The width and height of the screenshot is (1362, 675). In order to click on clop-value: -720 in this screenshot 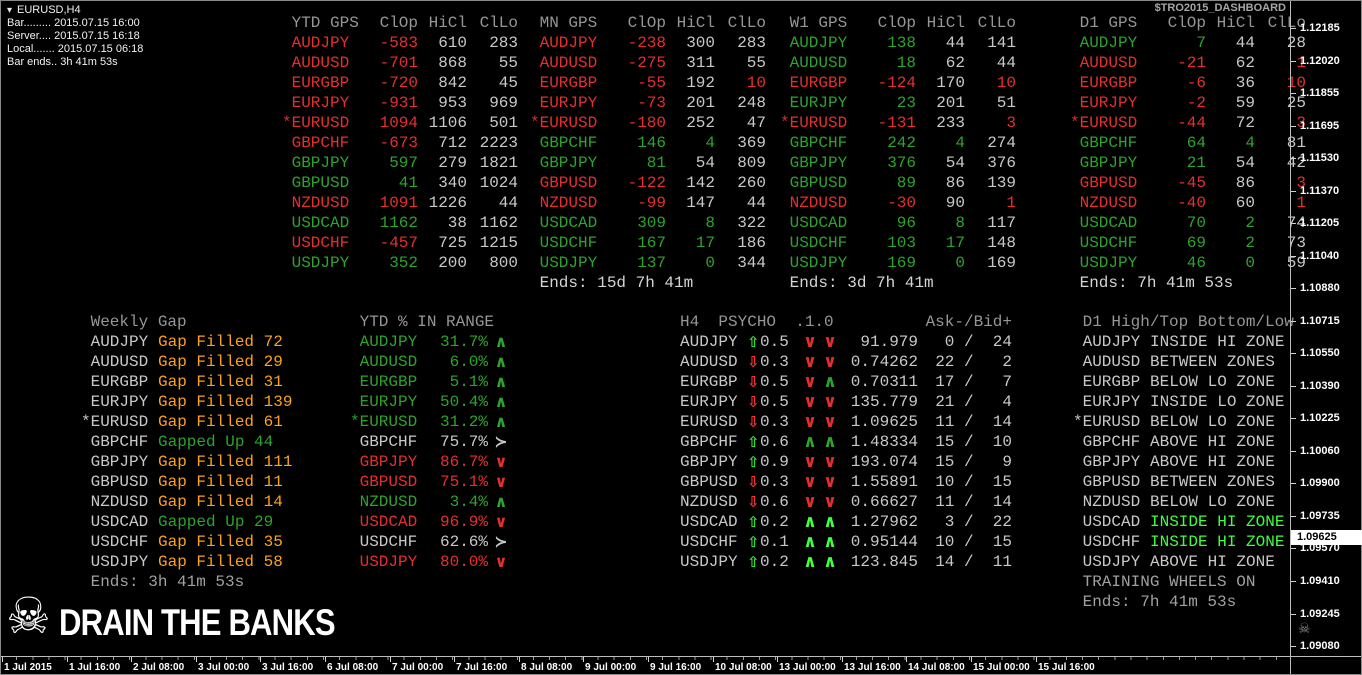, I will do `click(398, 83)`.